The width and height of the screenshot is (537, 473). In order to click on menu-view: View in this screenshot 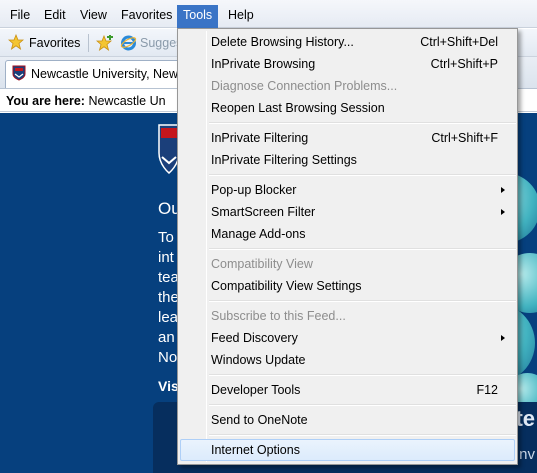, I will do `click(93, 15)`.